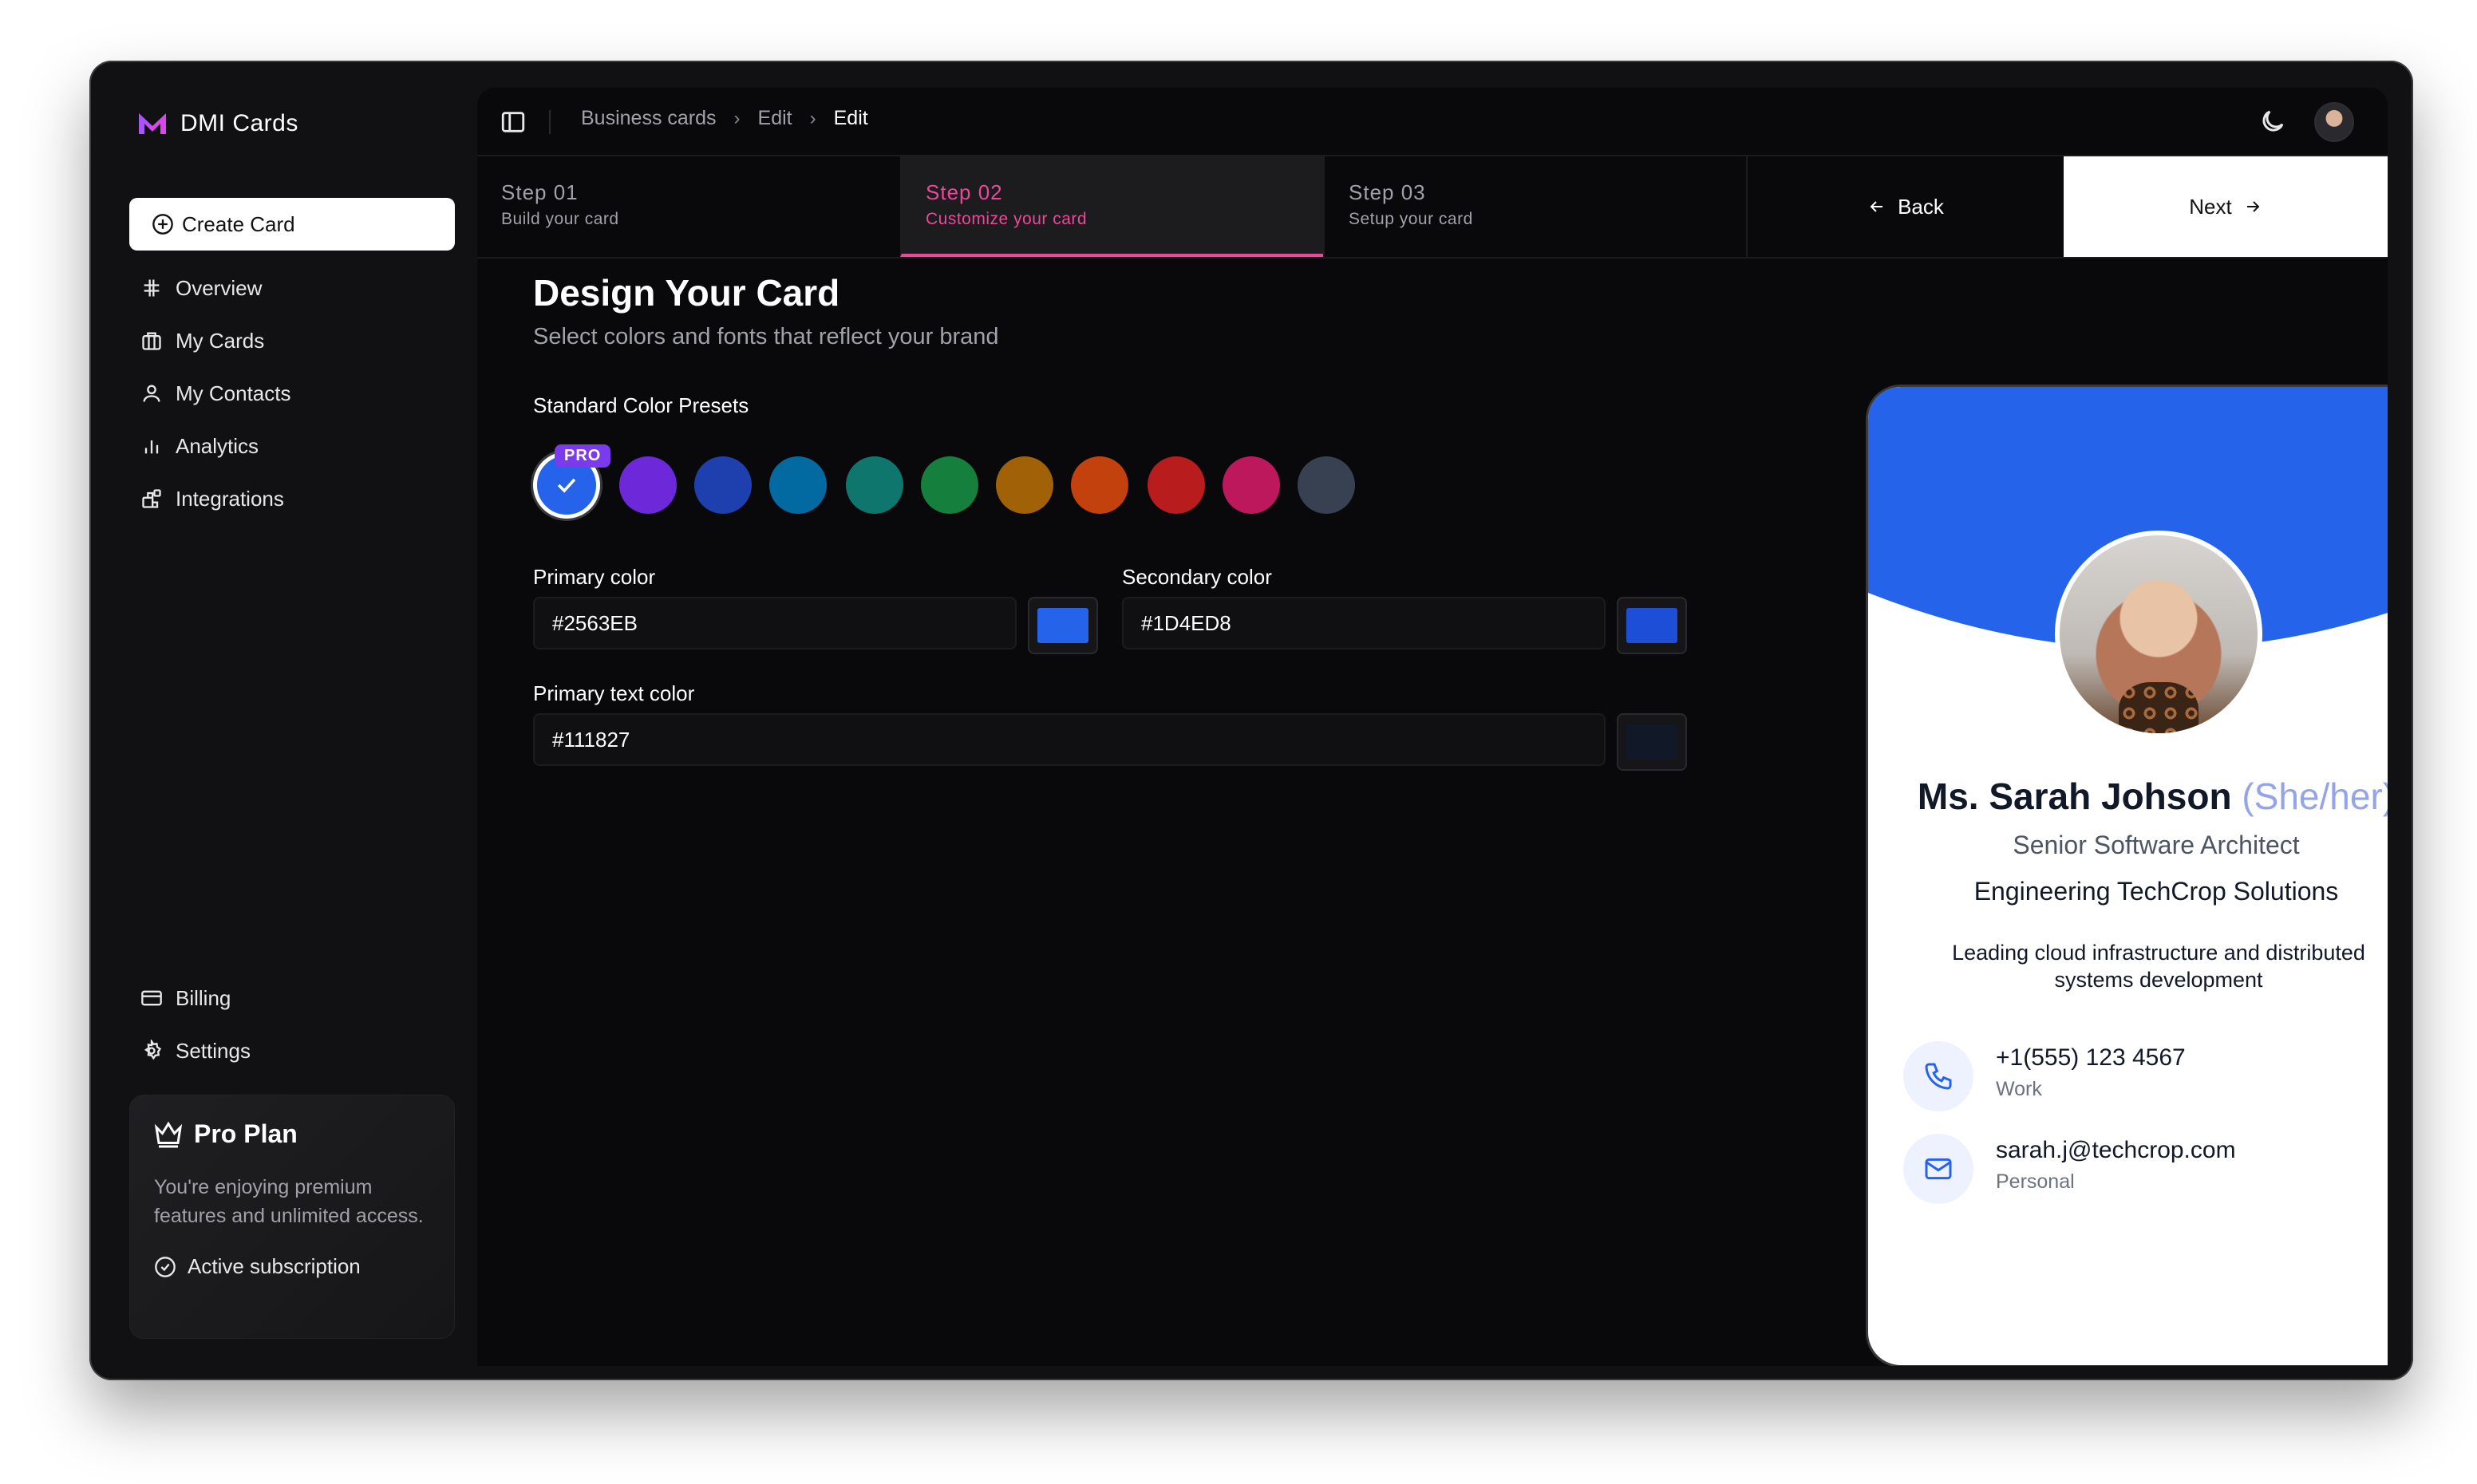 This screenshot has height=1484, width=2477. Describe the element at coordinates (2035, 1181) in the screenshot. I see `card-email-type: Personal` at that location.